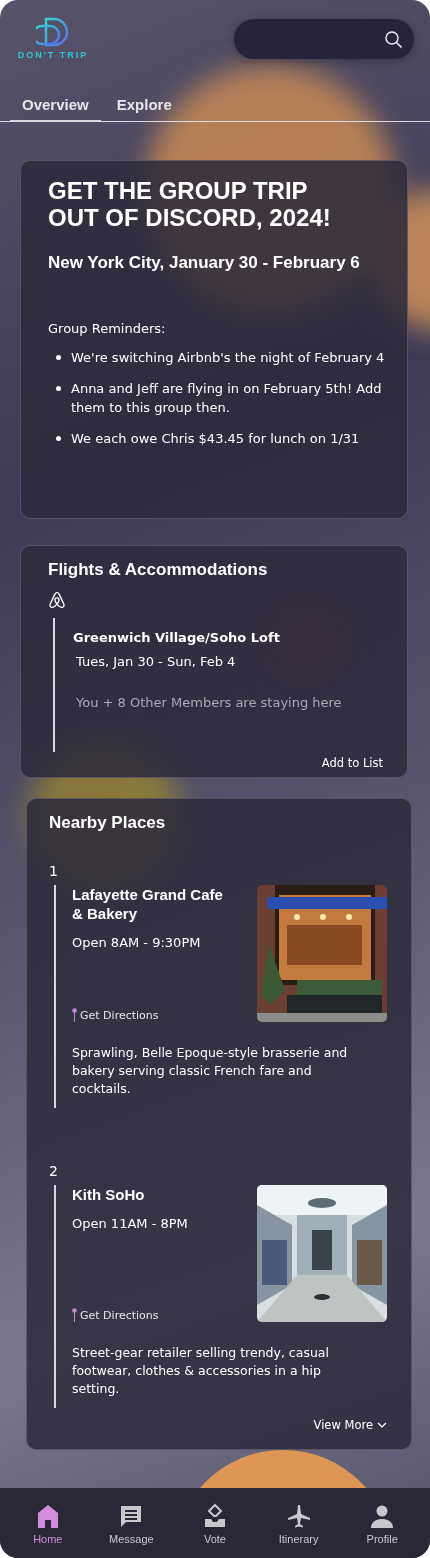  Describe the element at coordinates (54, 871) in the screenshot. I see `place-number: 1` at that location.